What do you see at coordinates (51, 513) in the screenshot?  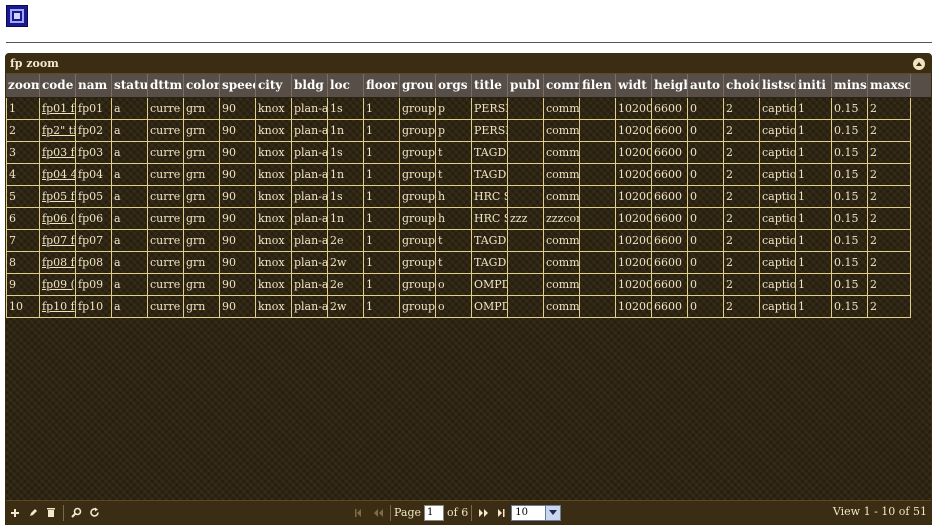 I see `delete-button` at bounding box center [51, 513].